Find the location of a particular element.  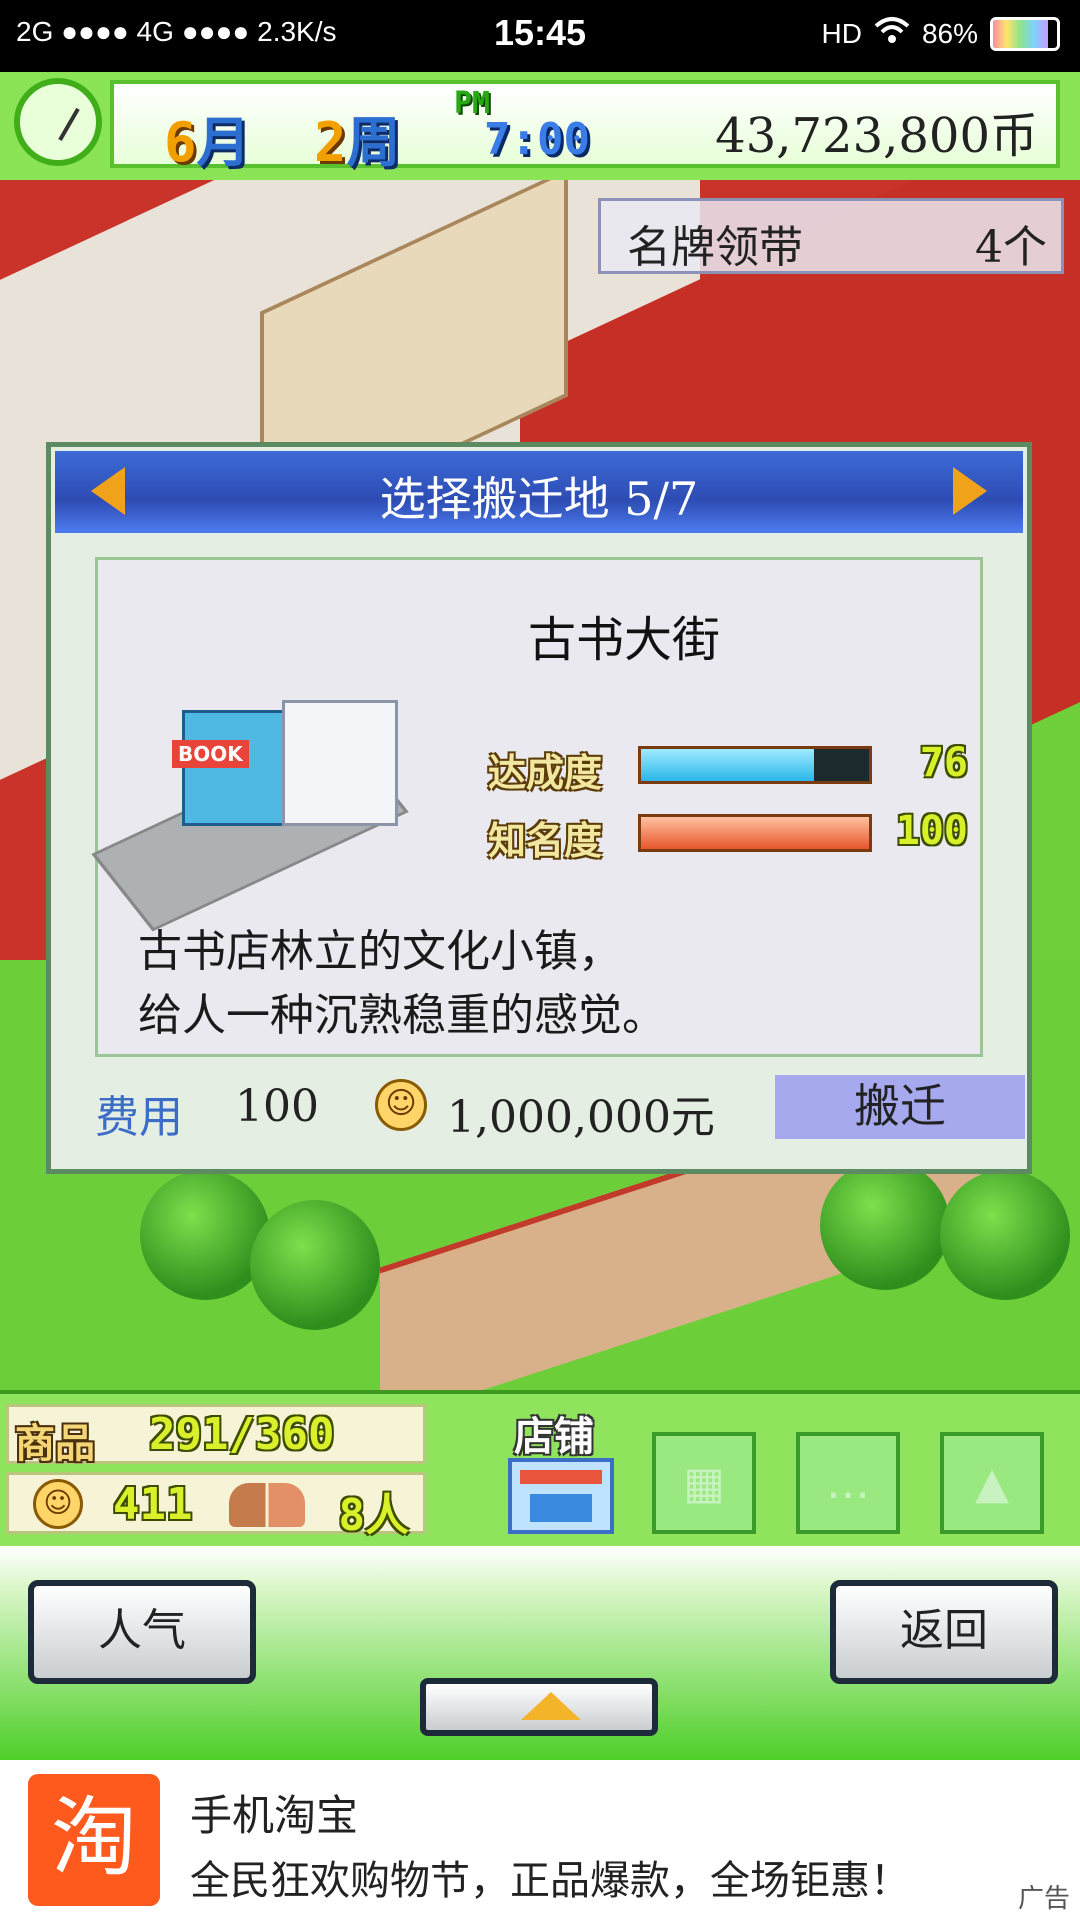

description-line: 给人一种沉熟稳重的感觉。 is located at coordinates (402, 1015).